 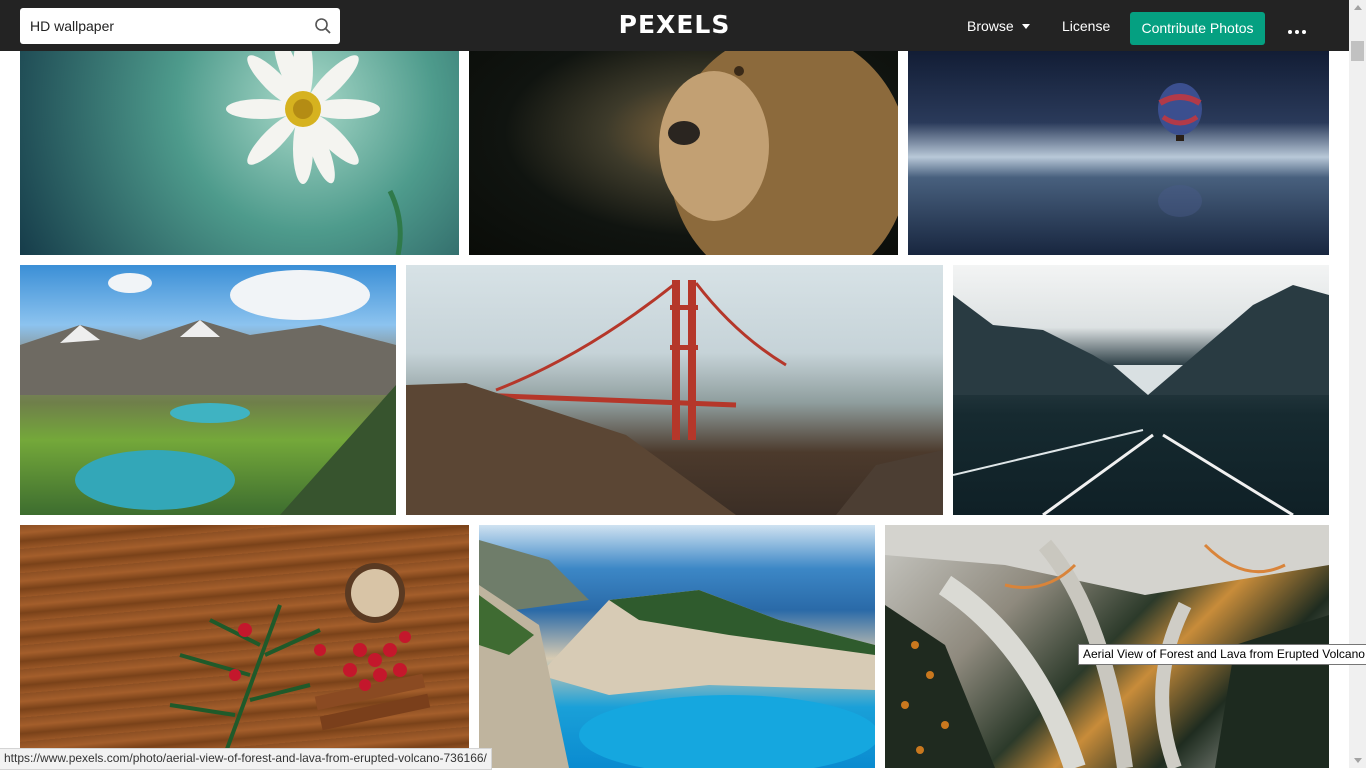 What do you see at coordinates (1357, 51) in the screenshot?
I see `scroll-thumb` at bounding box center [1357, 51].